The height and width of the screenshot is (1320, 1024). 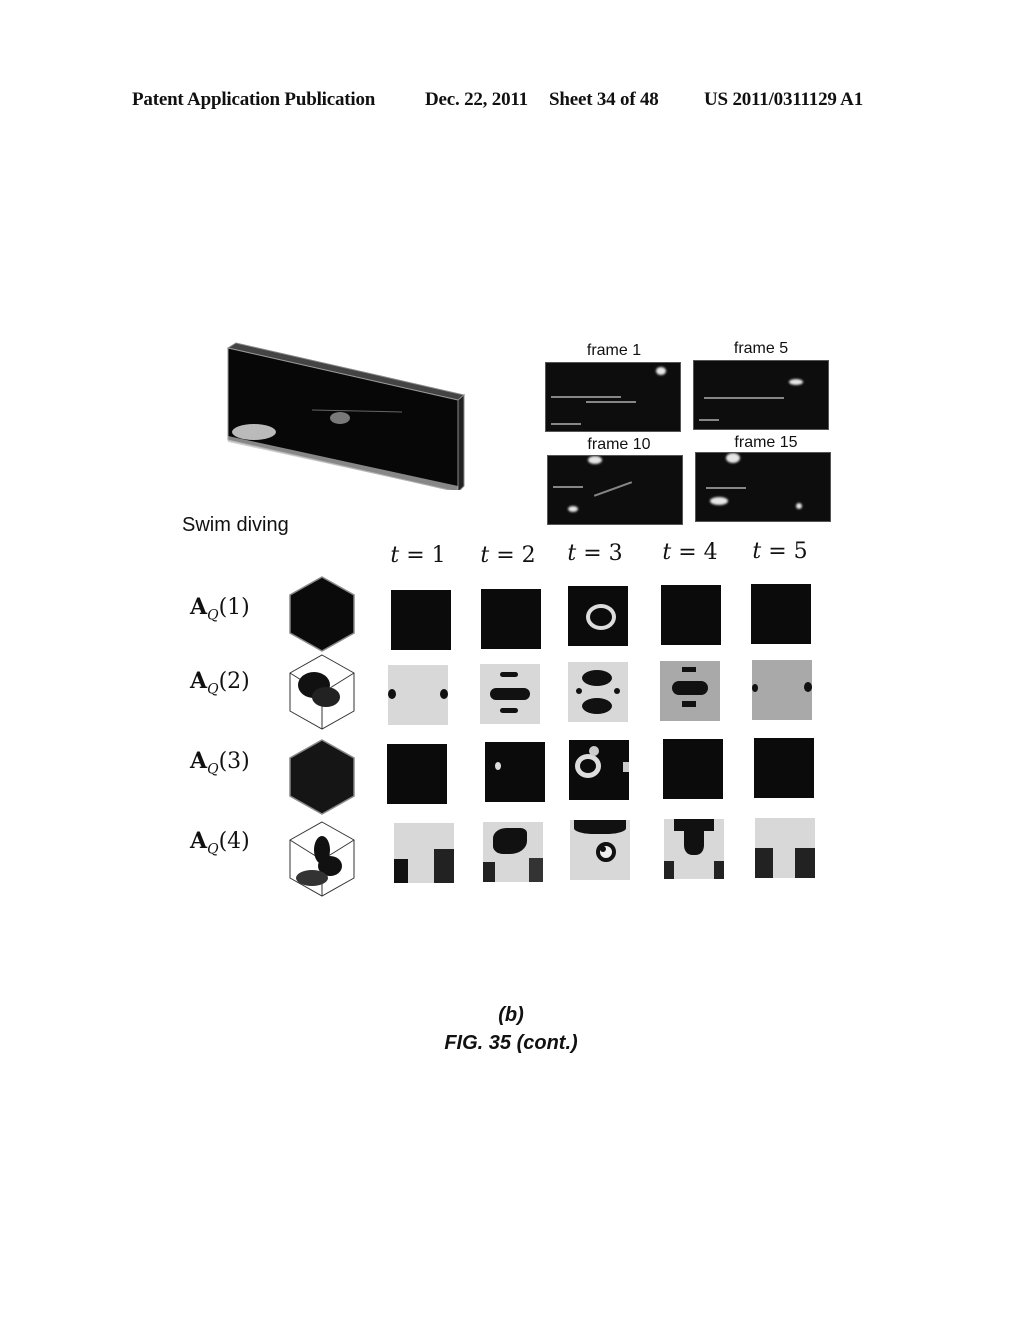 I want to click on row-label-aq4: AQ(4), so click(x=220, y=843).